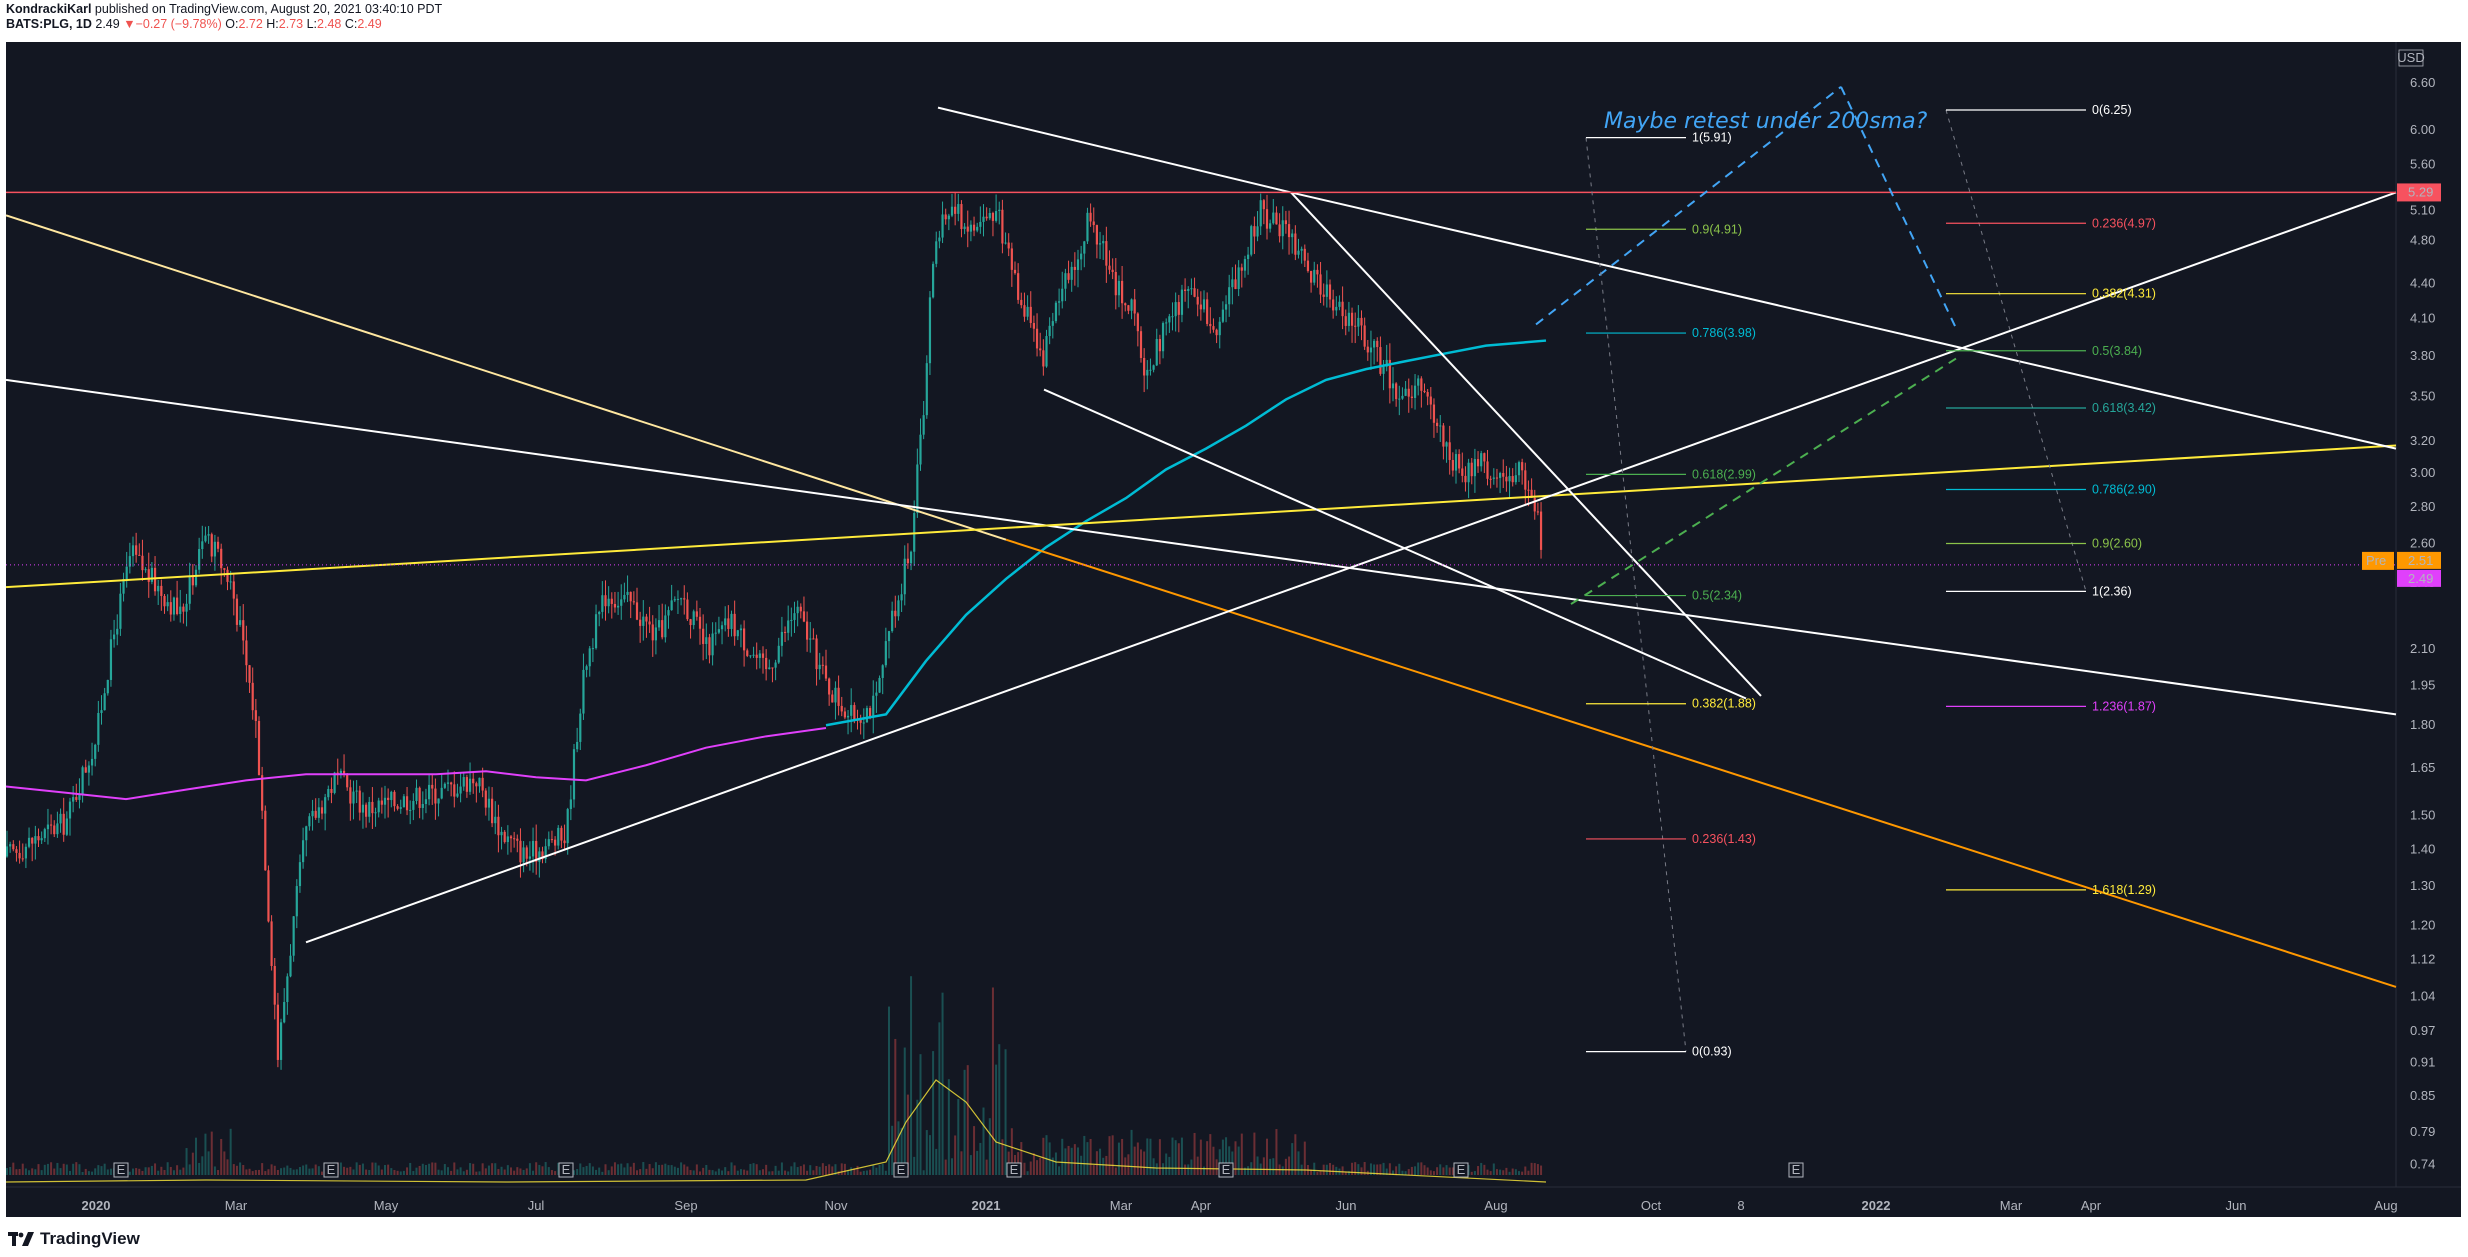 The height and width of the screenshot is (1257, 2468). What do you see at coordinates (2420, 560) in the screenshot?
I see `premarket-price-label: 2.51` at bounding box center [2420, 560].